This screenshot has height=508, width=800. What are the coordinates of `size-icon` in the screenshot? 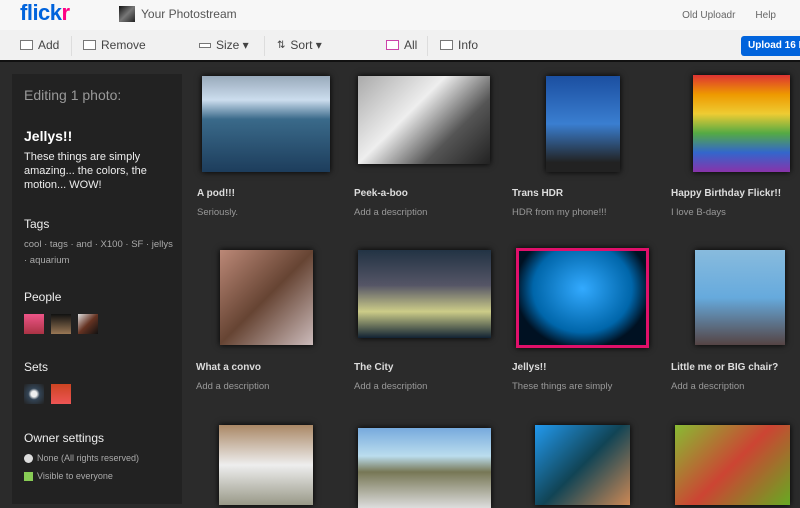 It's located at (205, 45).